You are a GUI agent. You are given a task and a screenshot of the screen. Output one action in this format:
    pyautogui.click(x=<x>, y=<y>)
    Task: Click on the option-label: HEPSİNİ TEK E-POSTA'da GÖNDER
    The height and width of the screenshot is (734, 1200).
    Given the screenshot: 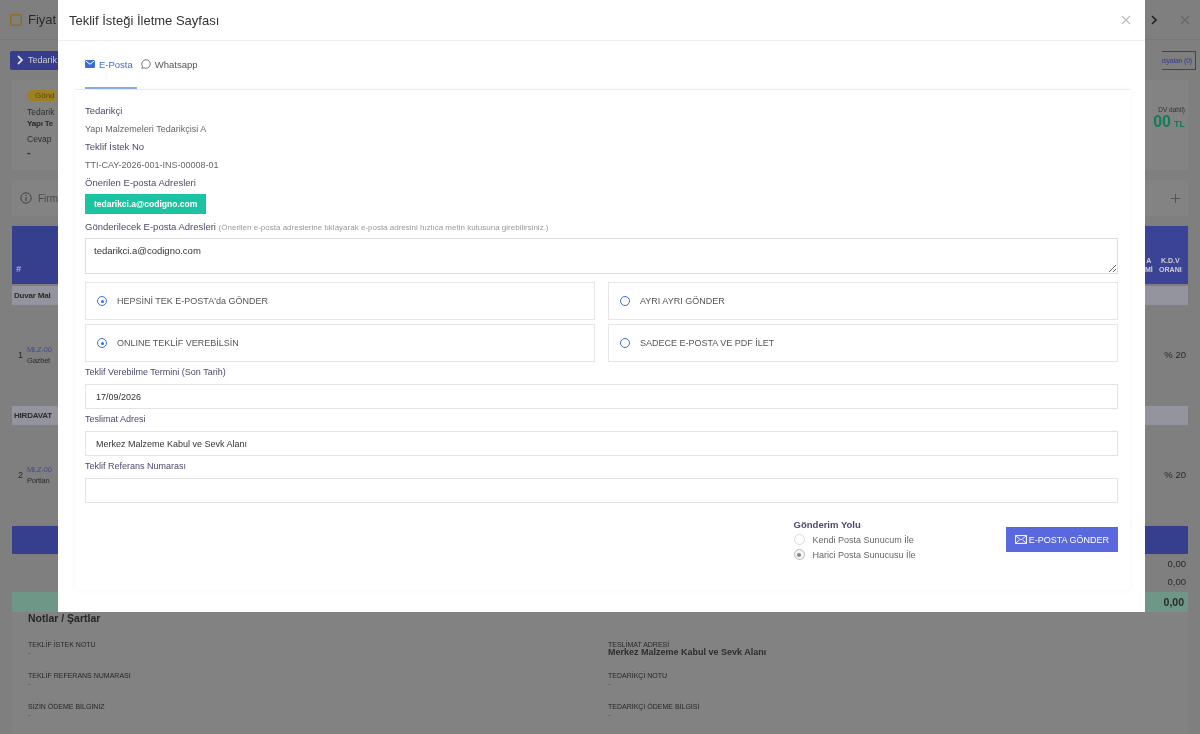 What is the action you would take?
    pyautogui.click(x=192, y=301)
    